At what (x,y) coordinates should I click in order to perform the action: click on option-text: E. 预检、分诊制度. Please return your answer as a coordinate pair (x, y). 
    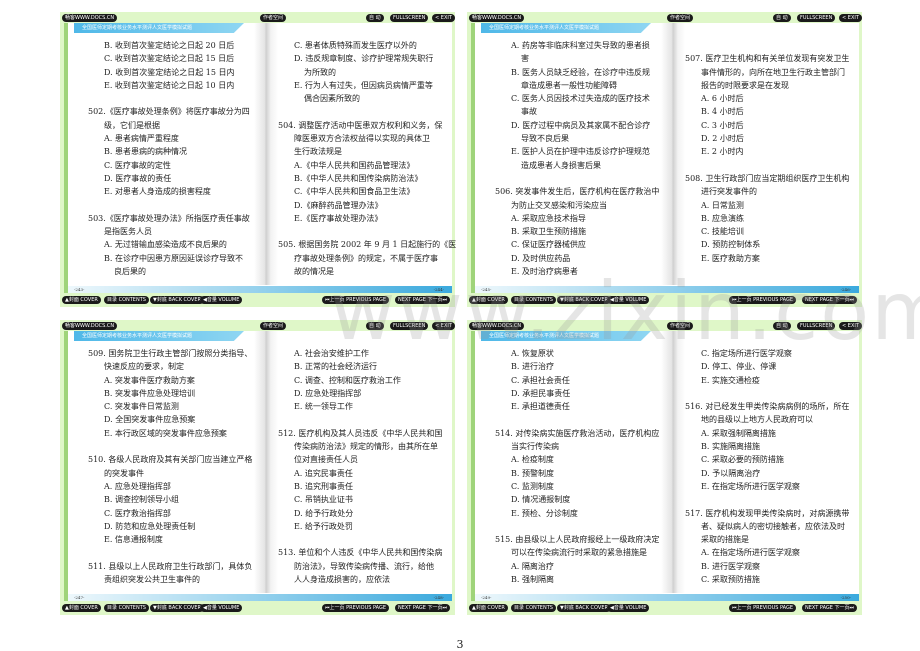
    Looking at the image, I should click on (544, 513).